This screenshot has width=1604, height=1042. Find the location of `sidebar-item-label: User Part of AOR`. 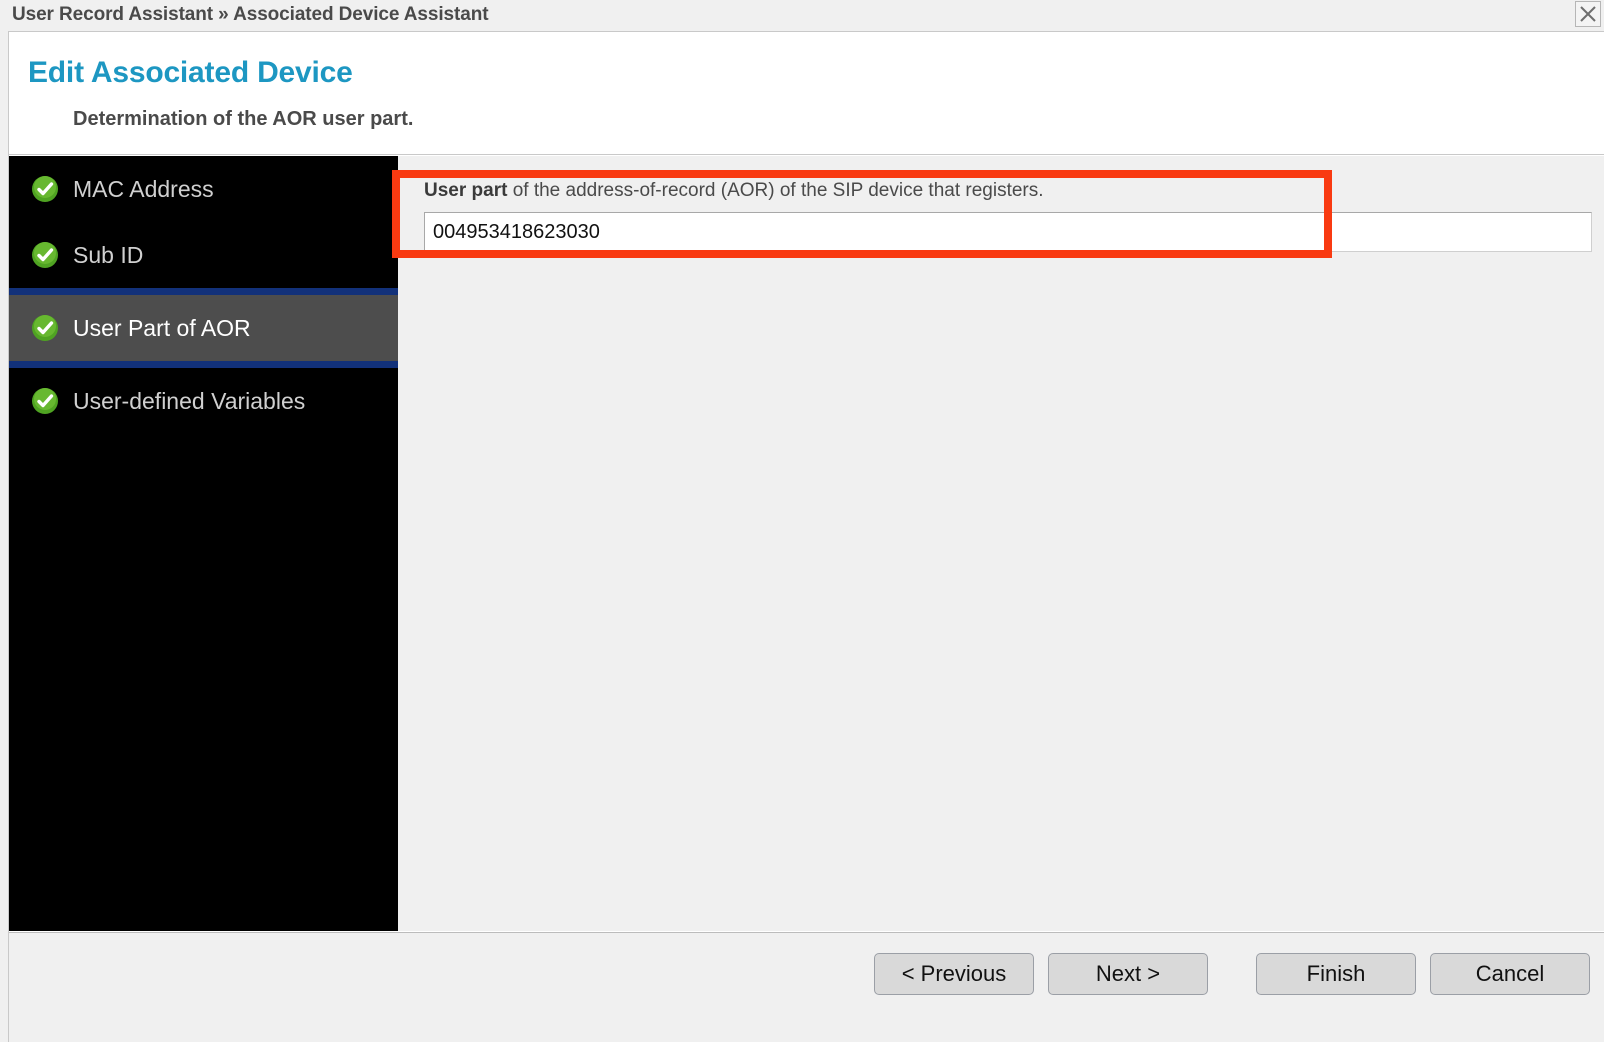

sidebar-item-label: User Part of AOR is located at coordinates (162, 327).